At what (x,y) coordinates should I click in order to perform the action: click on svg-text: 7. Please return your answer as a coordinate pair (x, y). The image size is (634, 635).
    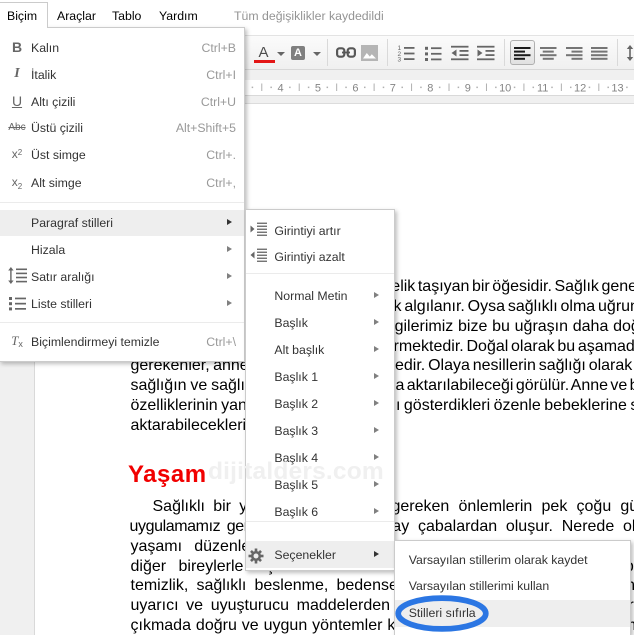
    Looking at the image, I should click on (393, 89).